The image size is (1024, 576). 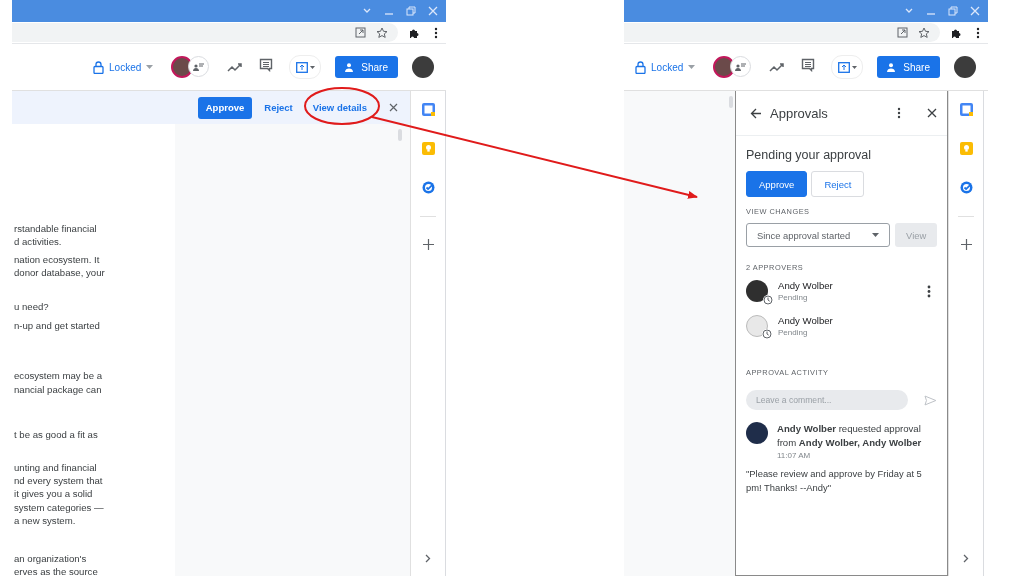 I want to click on document-text-line: system categories —, so click(x=59, y=507).